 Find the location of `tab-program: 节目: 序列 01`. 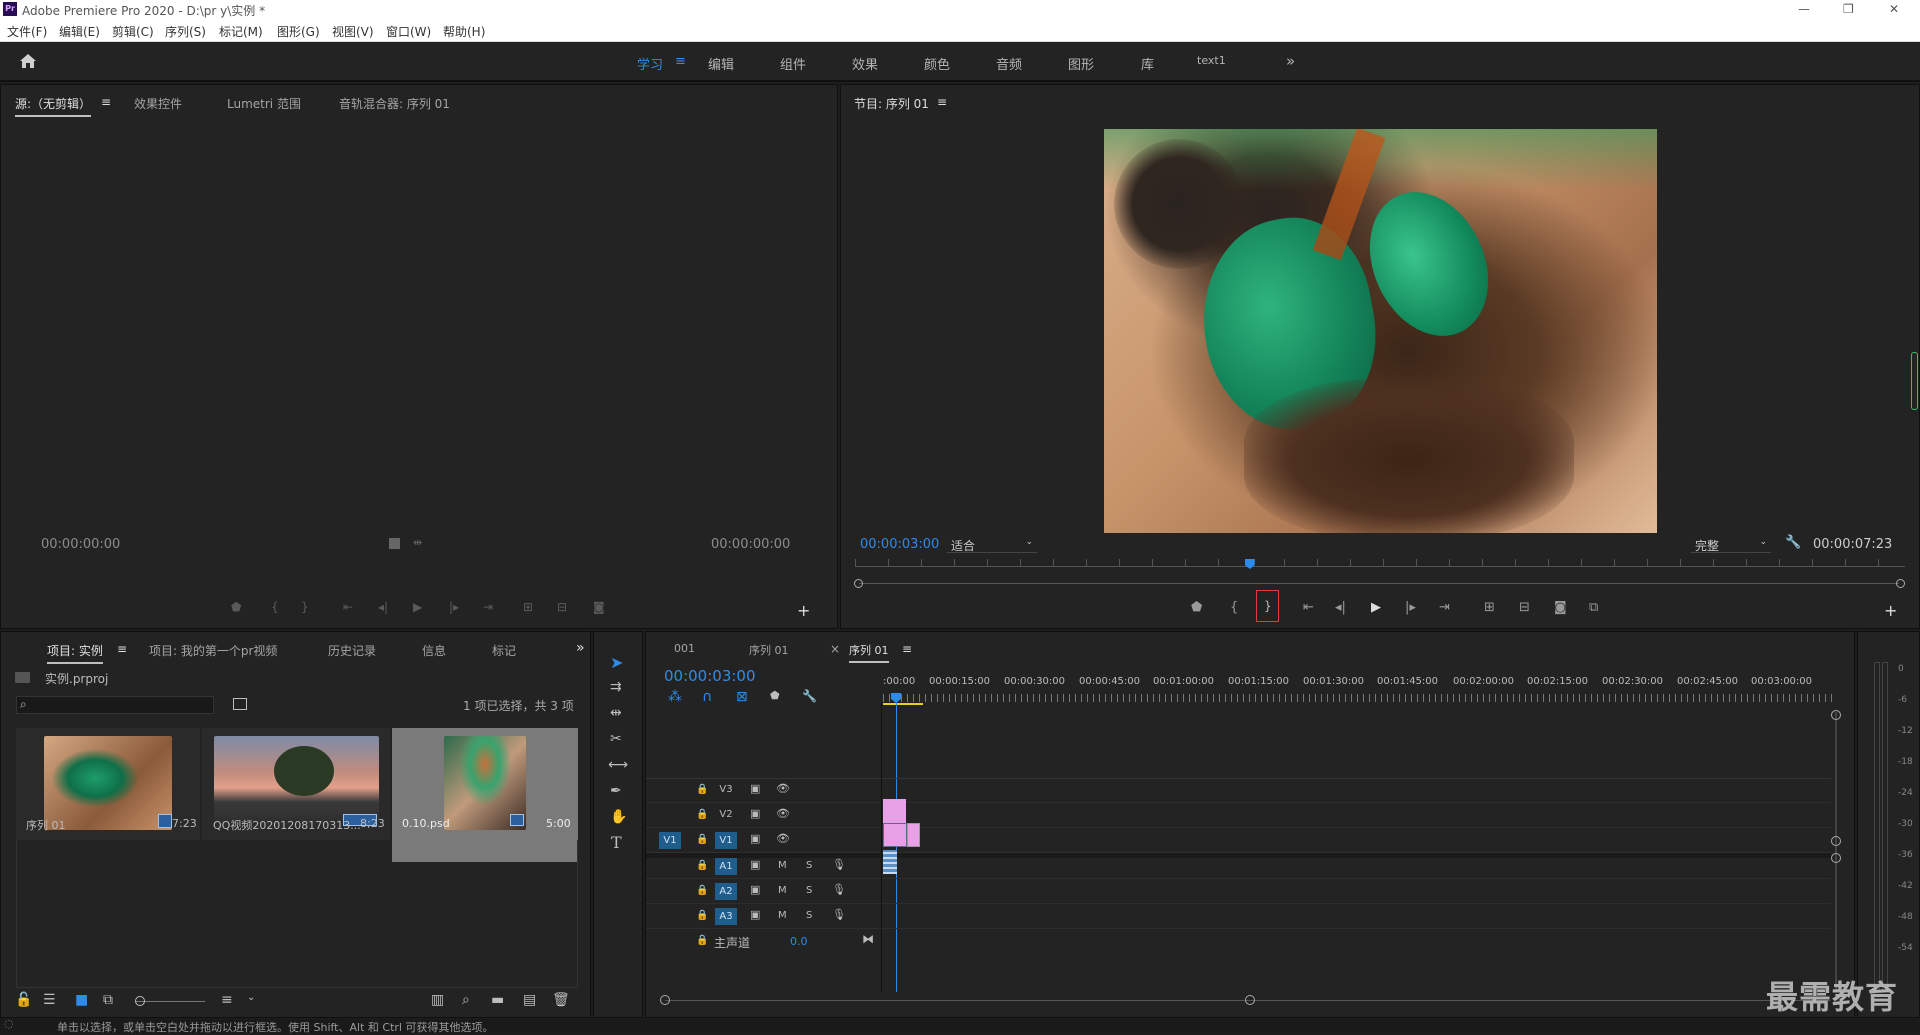

tab-program: 节目: 序列 01 is located at coordinates (891, 103).